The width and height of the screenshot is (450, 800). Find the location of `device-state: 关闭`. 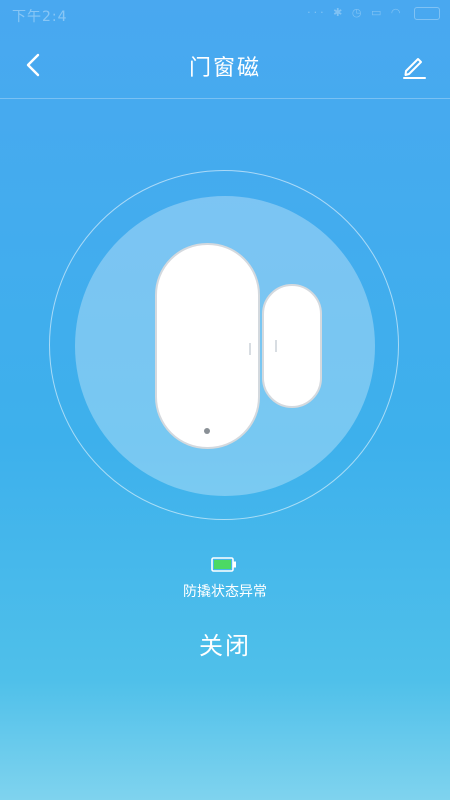

device-state: 关闭 is located at coordinates (225, 646).